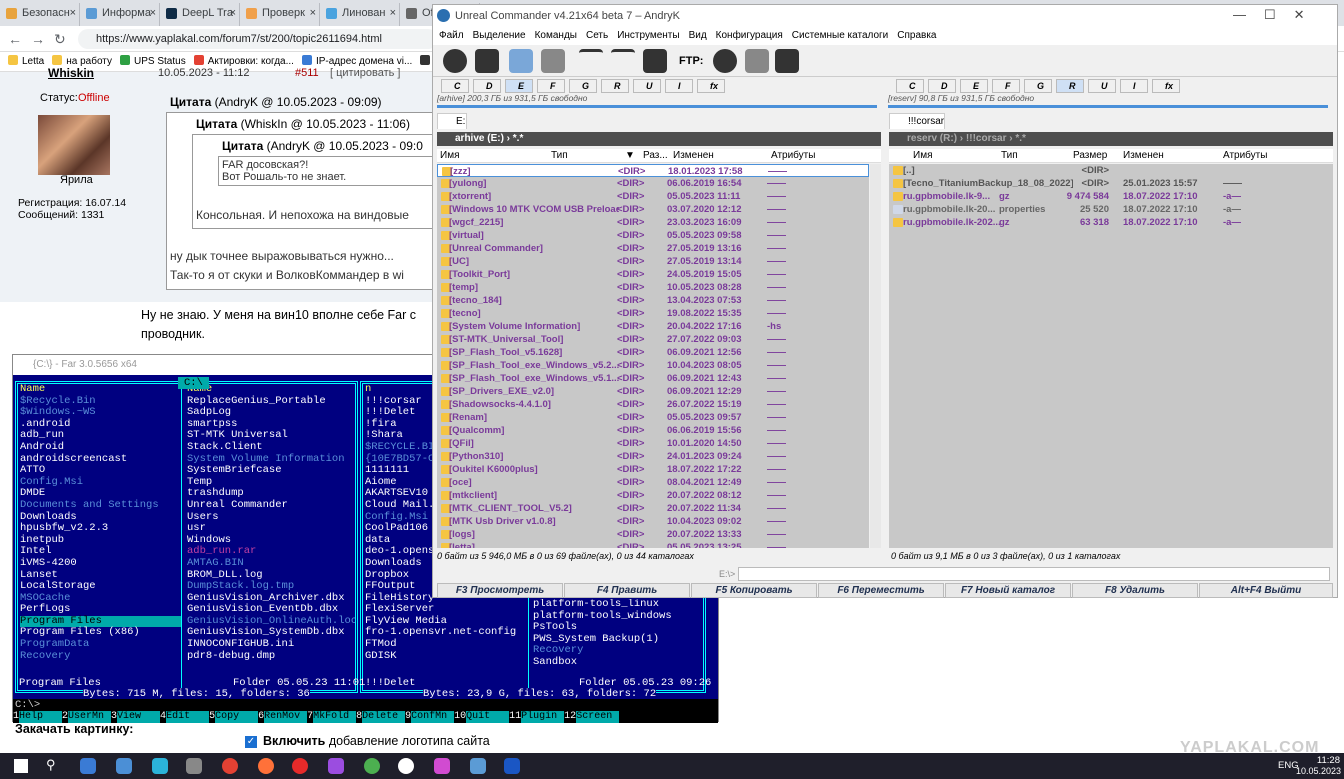 The height and width of the screenshot is (779, 1344). What do you see at coordinates (452, 121) in the screenshot?
I see `uc-left-tab: E:` at bounding box center [452, 121].